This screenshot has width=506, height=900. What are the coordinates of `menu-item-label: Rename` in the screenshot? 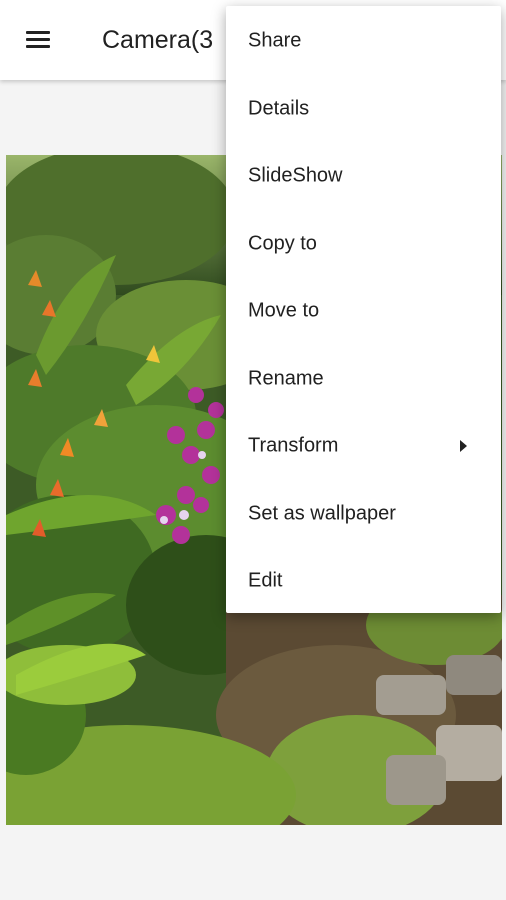 It's located at (286, 378).